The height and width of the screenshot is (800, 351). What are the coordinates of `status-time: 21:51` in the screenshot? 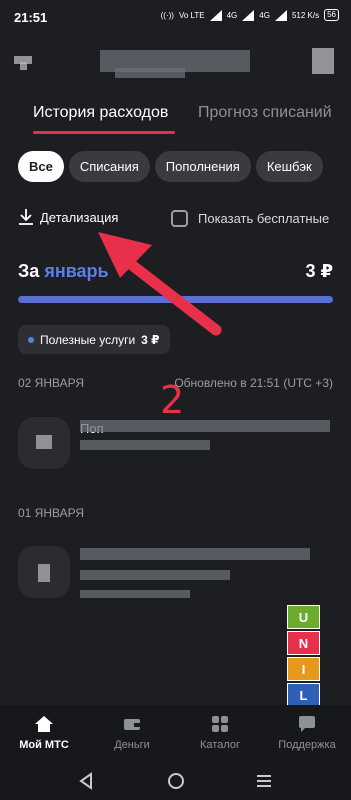 It's located at (31, 17).